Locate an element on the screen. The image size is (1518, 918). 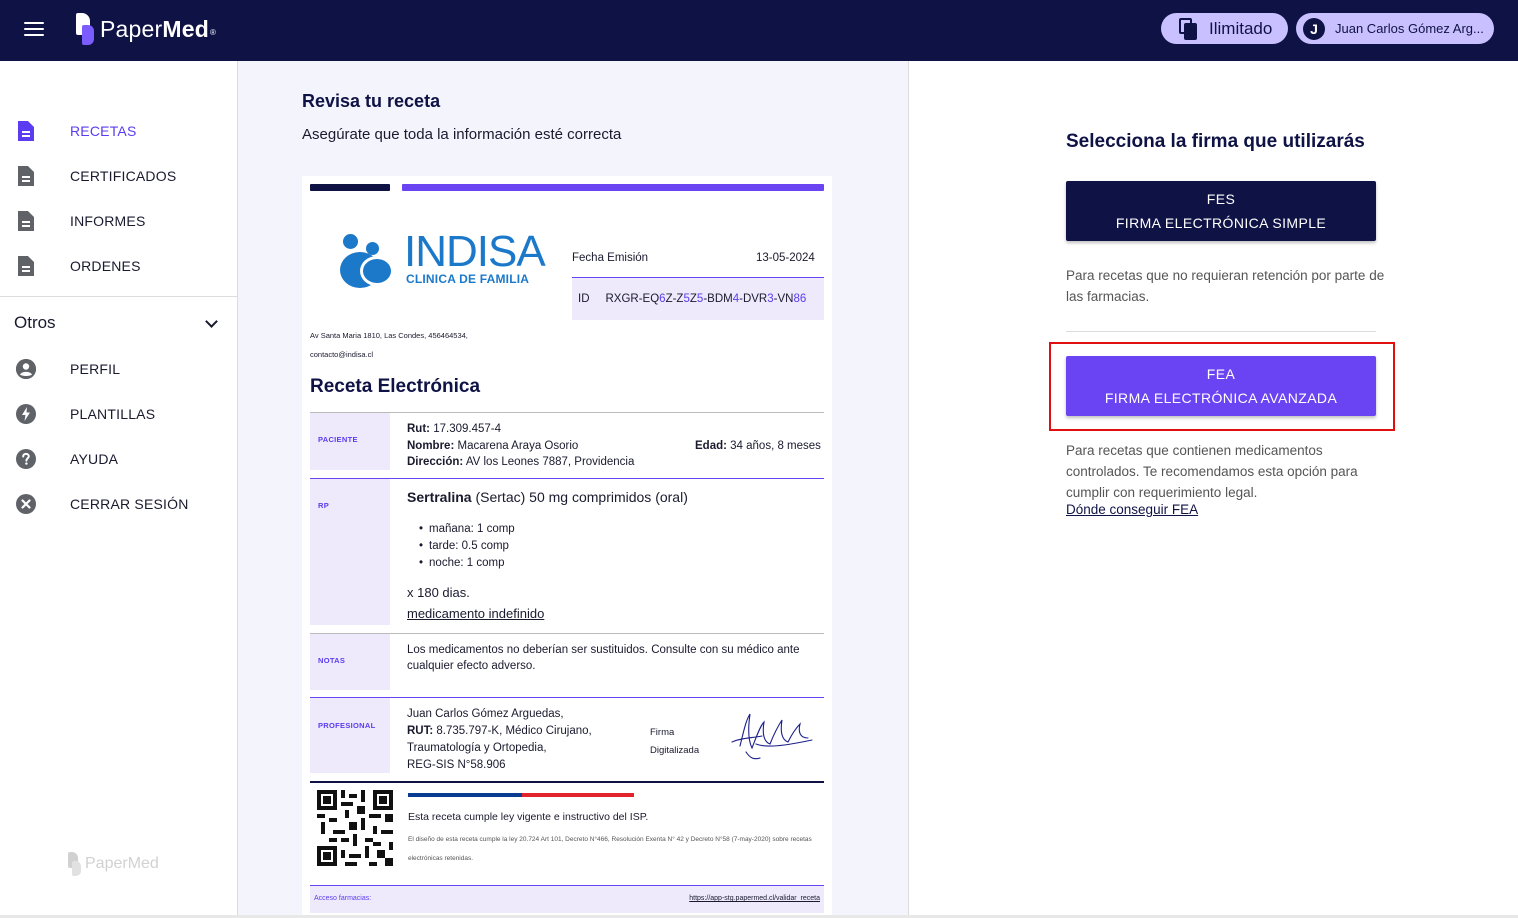
sidebar-footer-logo: PaperMed is located at coordinates (113, 864).